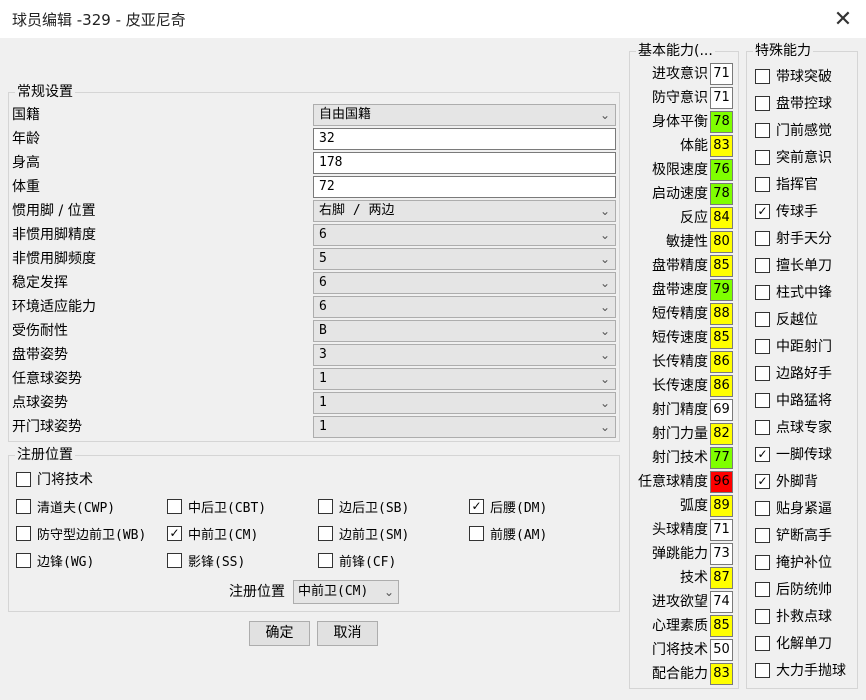  I want to click on field-value: 1, so click(323, 378).